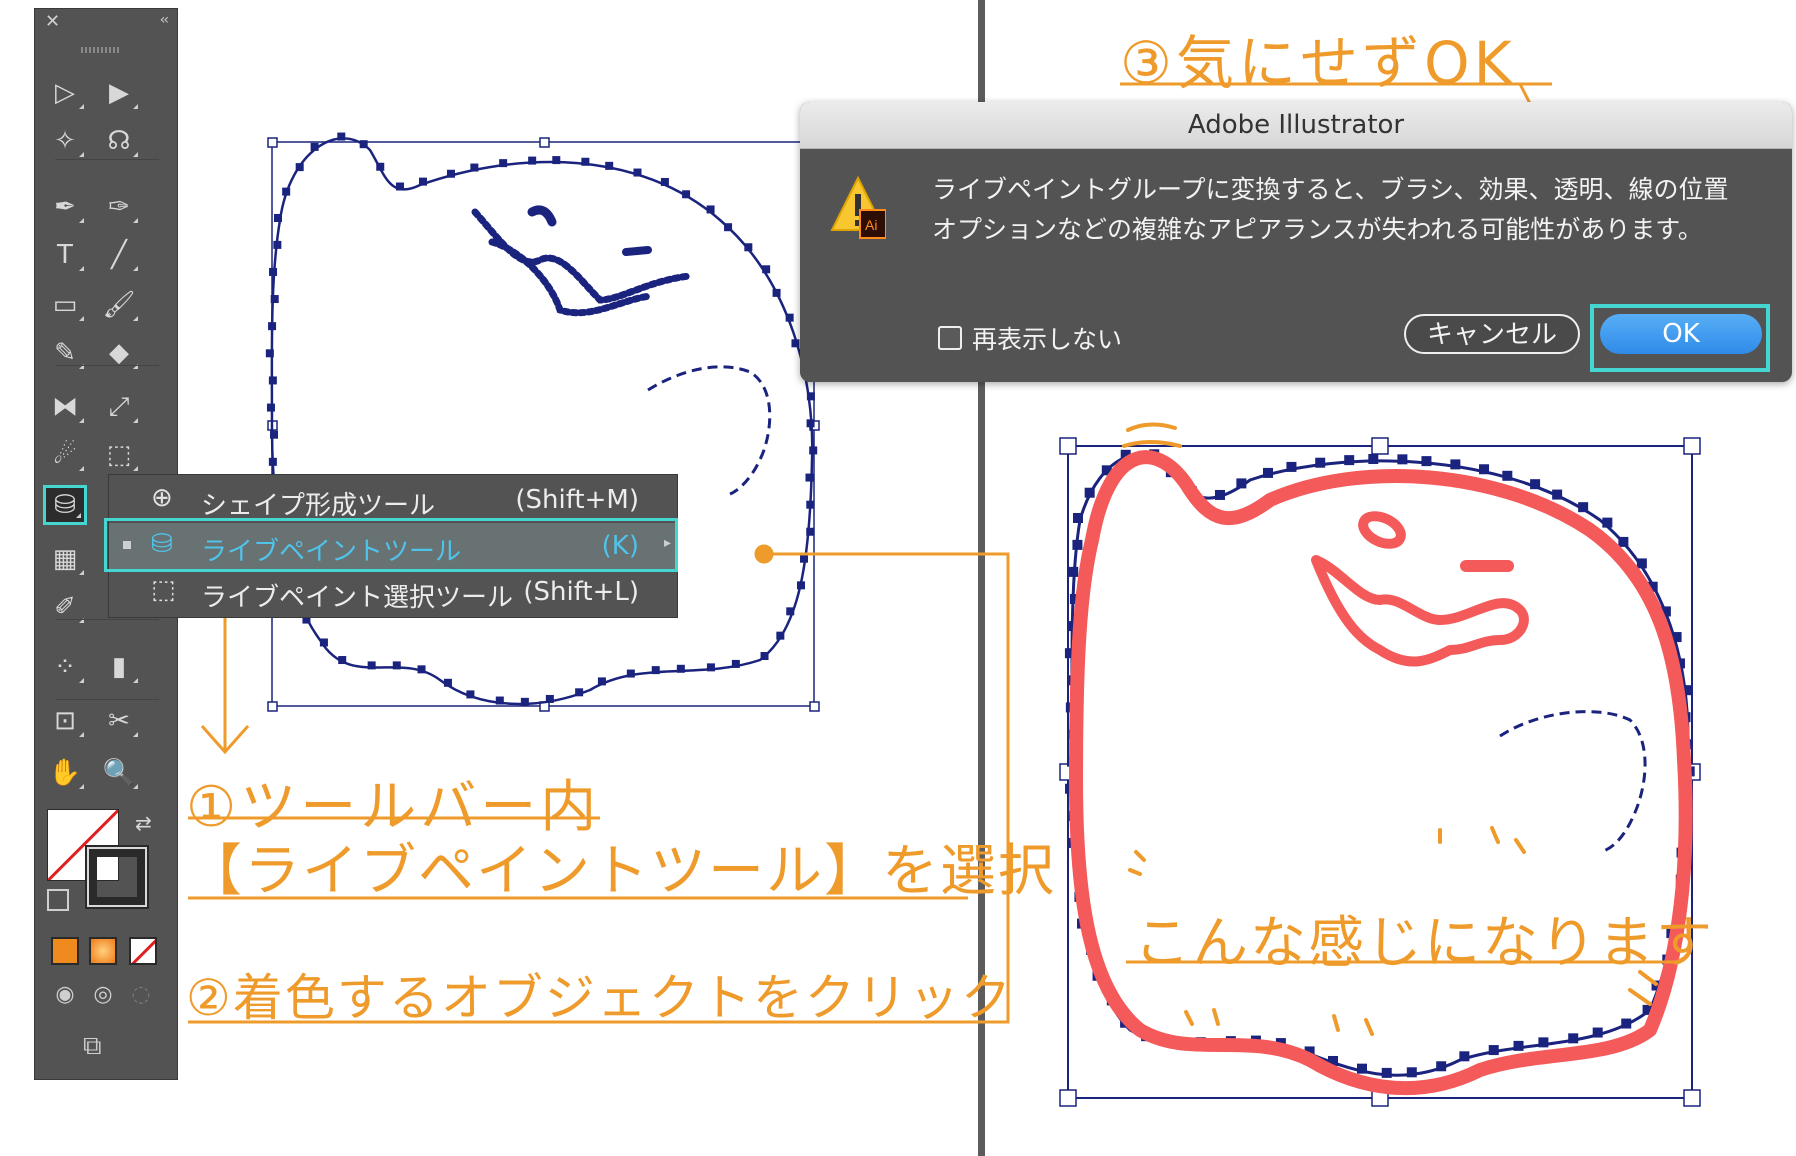  What do you see at coordinates (119, 721) in the screenshot?
I see `slice-tool-icon: ✂` at bounding box center [119, 721].